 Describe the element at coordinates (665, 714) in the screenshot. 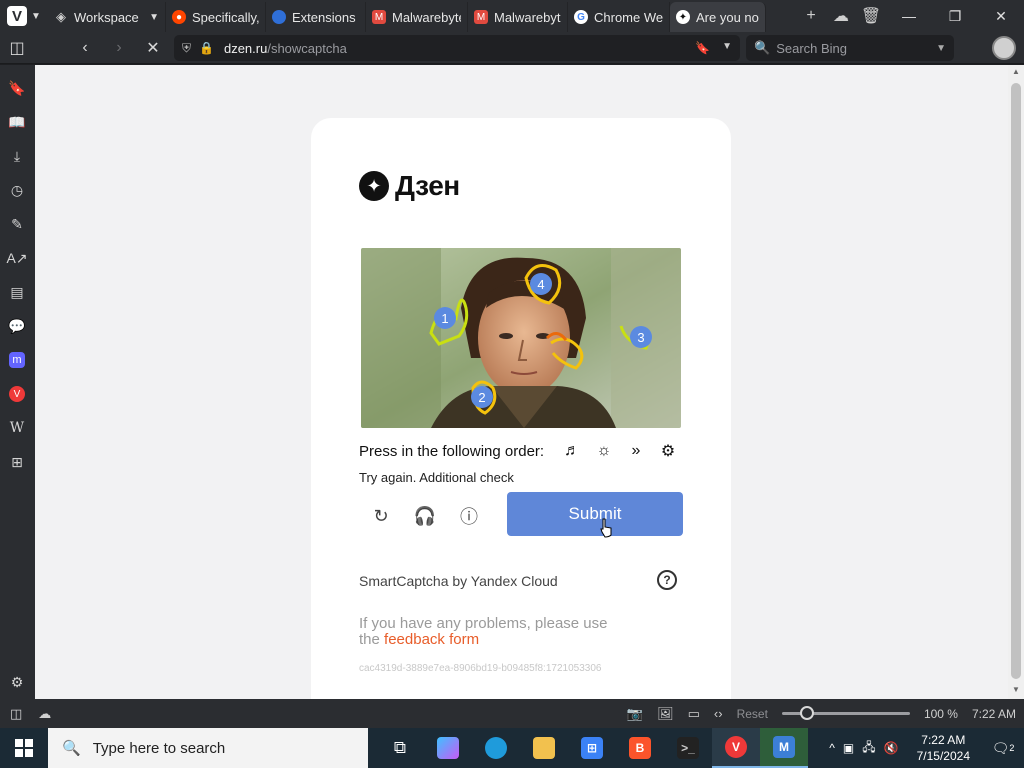

I see `image-toggle-icon: 🖼` at that location.